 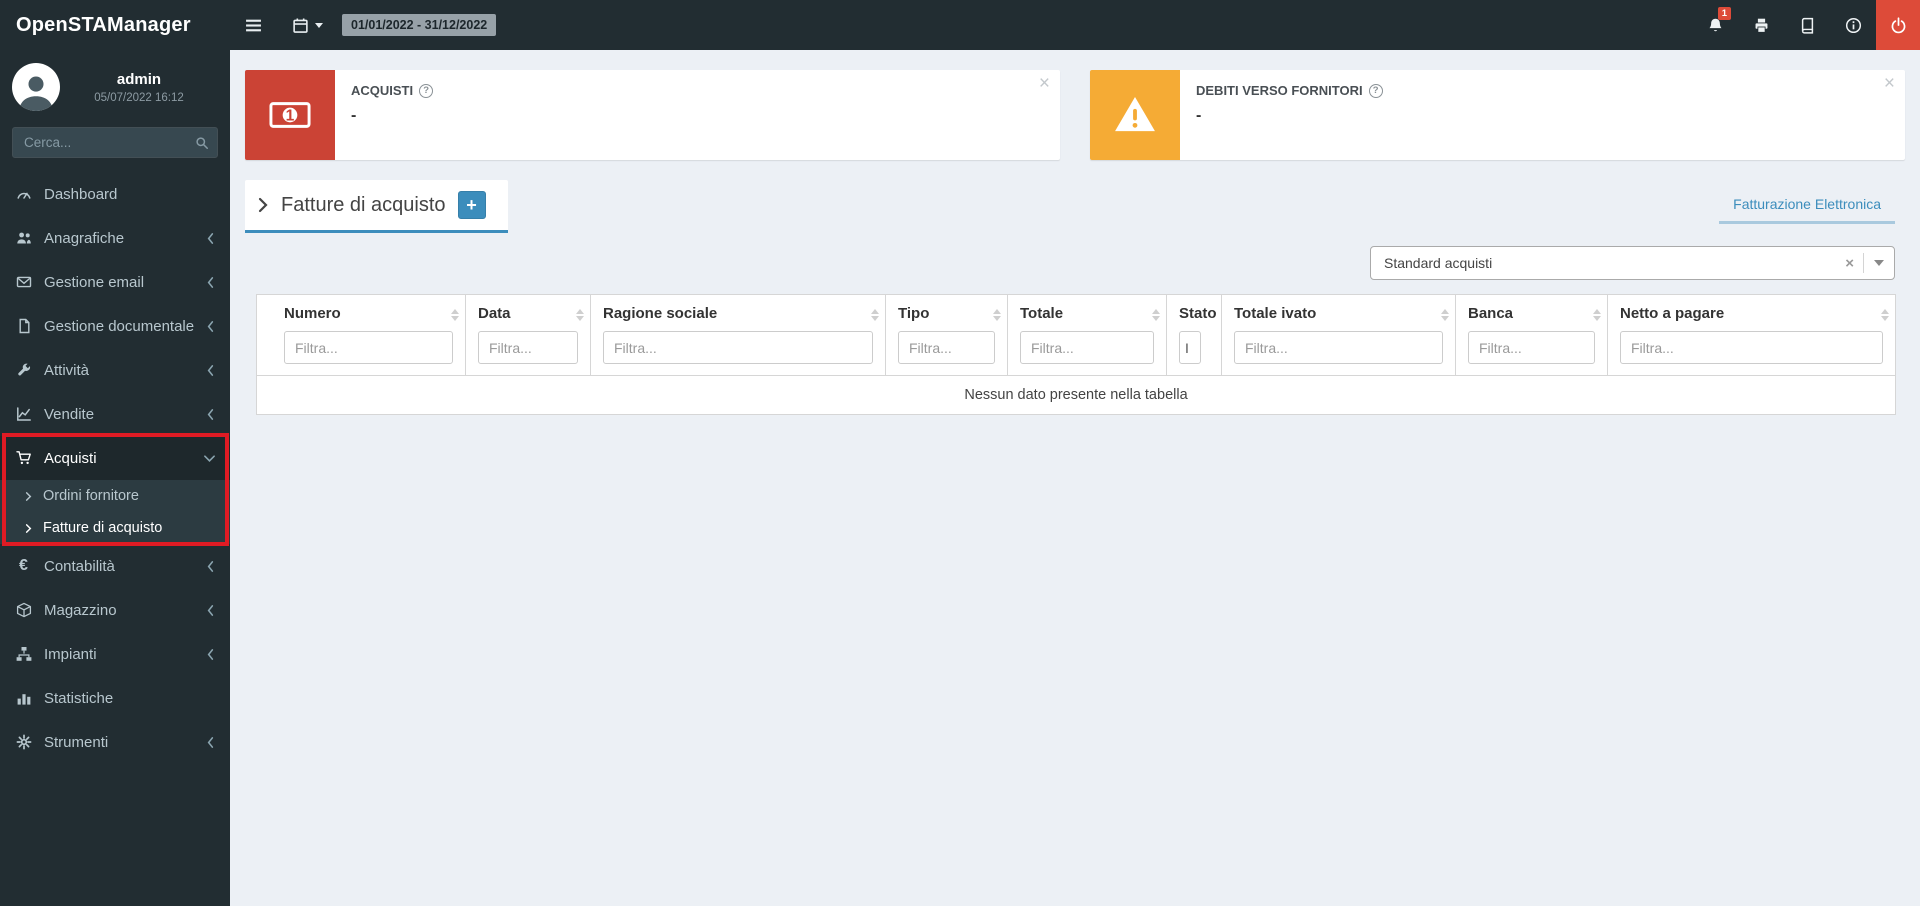 What do you see at coordinates (28, 528) in the screenshot?
I see `chevron-right-icon` at bounding box center [28, 528].